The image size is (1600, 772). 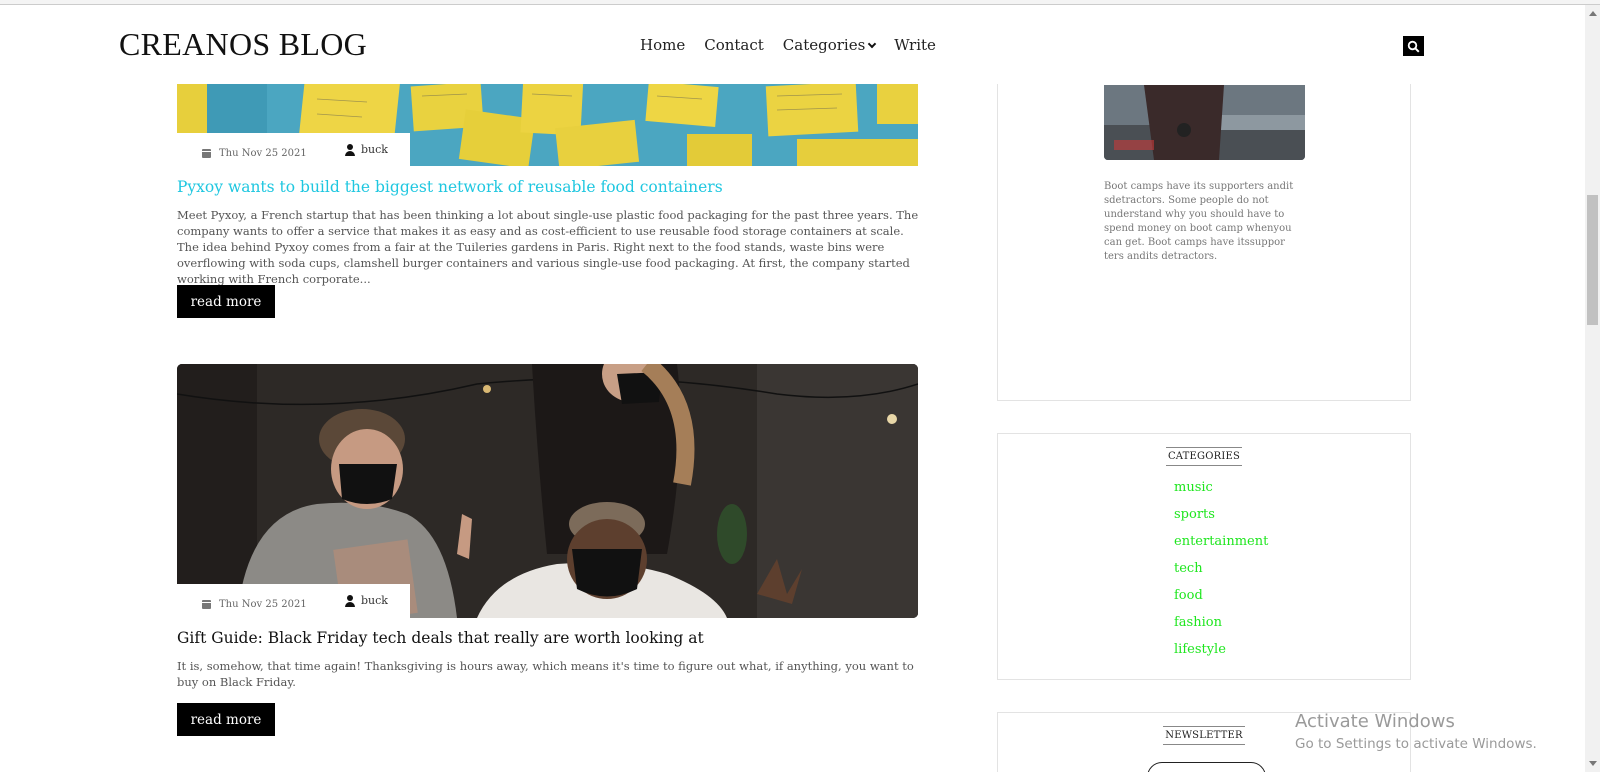 I want to click on nav-home: Home, so click(x=662, y=45).